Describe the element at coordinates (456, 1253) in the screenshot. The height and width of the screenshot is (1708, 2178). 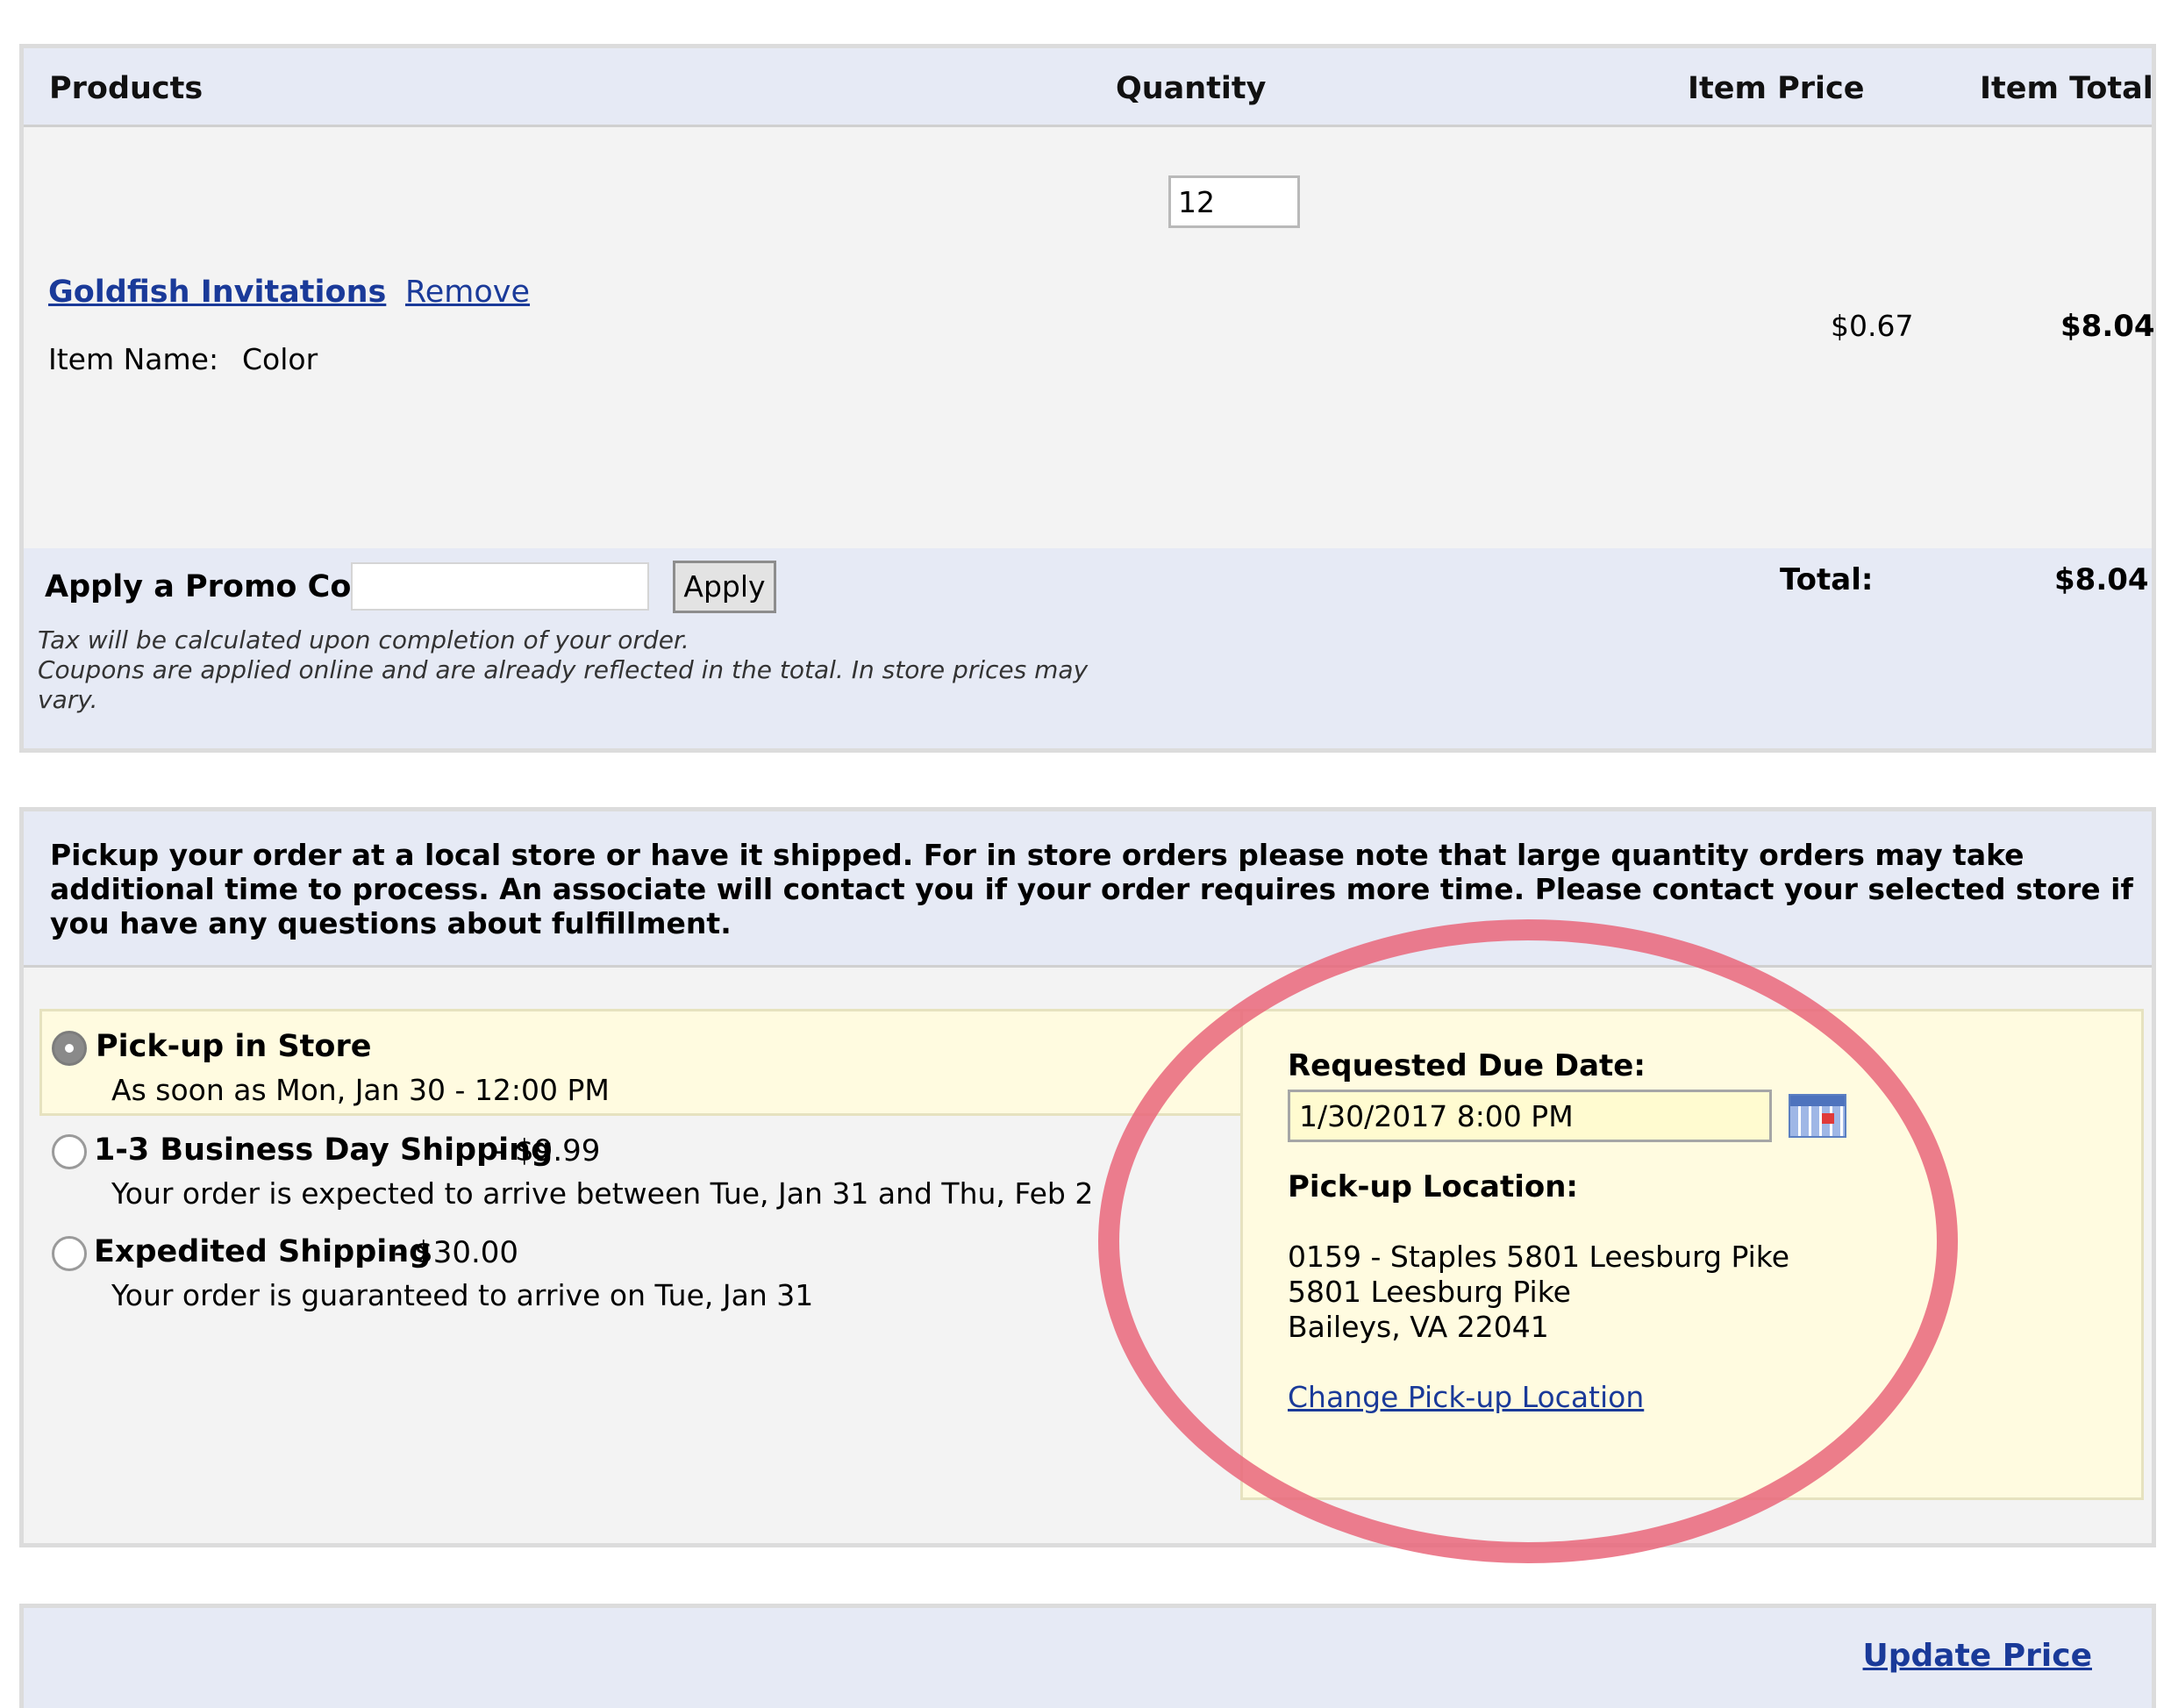
I see `expedited-shipping-price: - $30.00` at that location.